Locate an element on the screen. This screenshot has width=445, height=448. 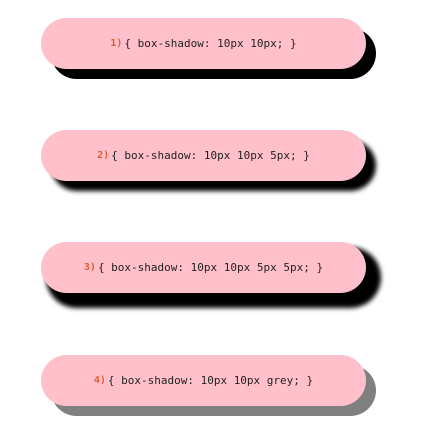
box-shadow-example-1: 1) { box-shadow: 10px 10px; } is located at coordinates (203, 43).